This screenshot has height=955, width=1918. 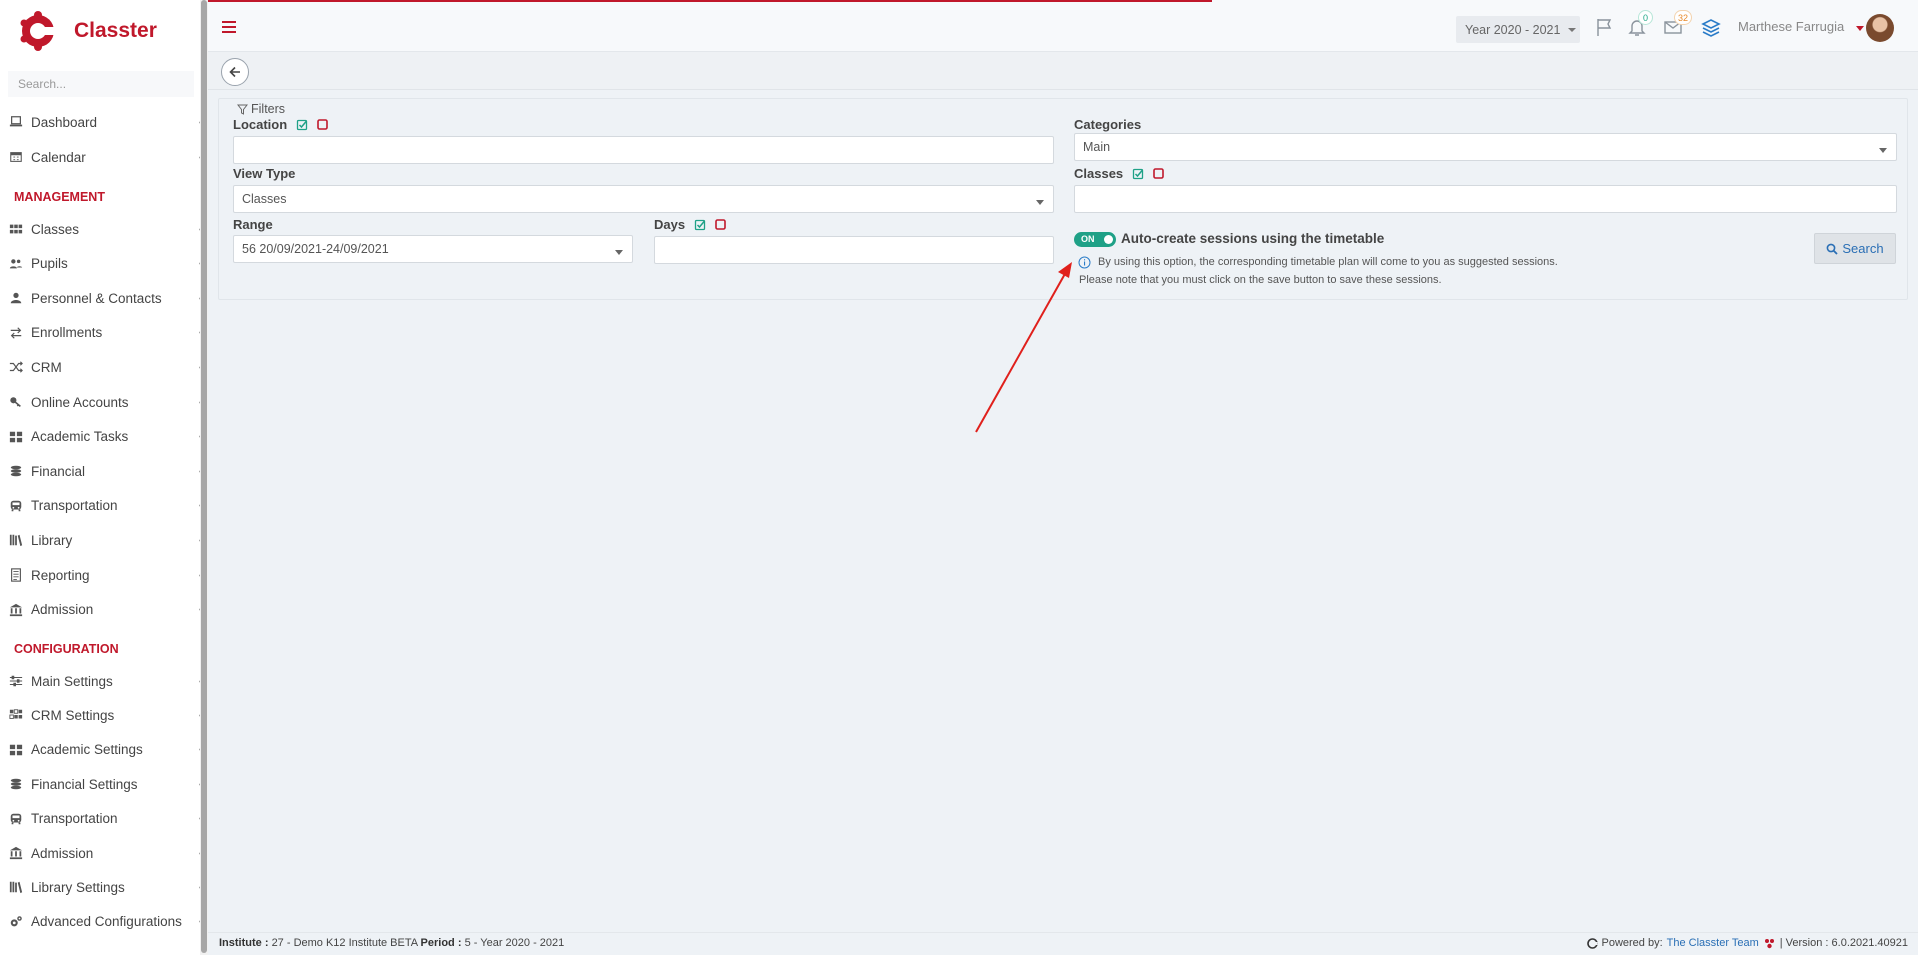 What do you see at coordinates (260, 124) in the screenshot?
I see `location-label-text: Location` at bounding box center [260, 124].